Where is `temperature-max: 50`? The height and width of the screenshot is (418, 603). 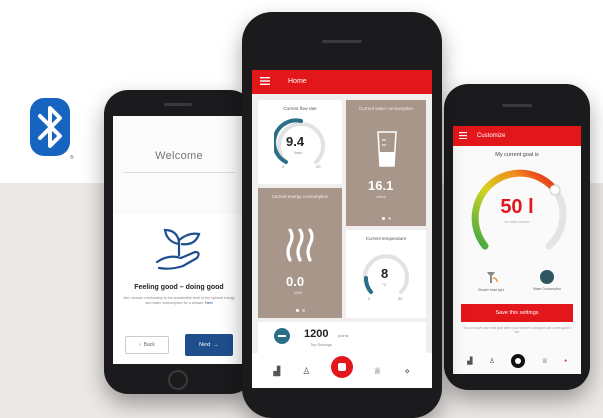 temperature-max: 50 is located at coordinates (400, 298).